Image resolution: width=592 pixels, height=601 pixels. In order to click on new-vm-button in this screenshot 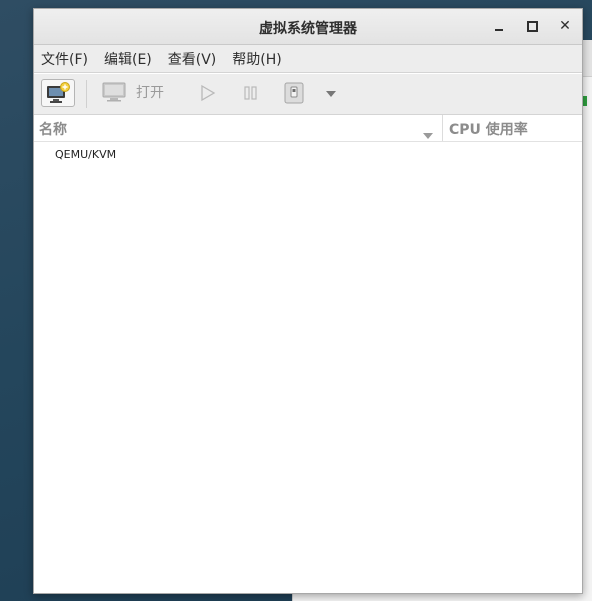, I will do `click(58, 93)`.